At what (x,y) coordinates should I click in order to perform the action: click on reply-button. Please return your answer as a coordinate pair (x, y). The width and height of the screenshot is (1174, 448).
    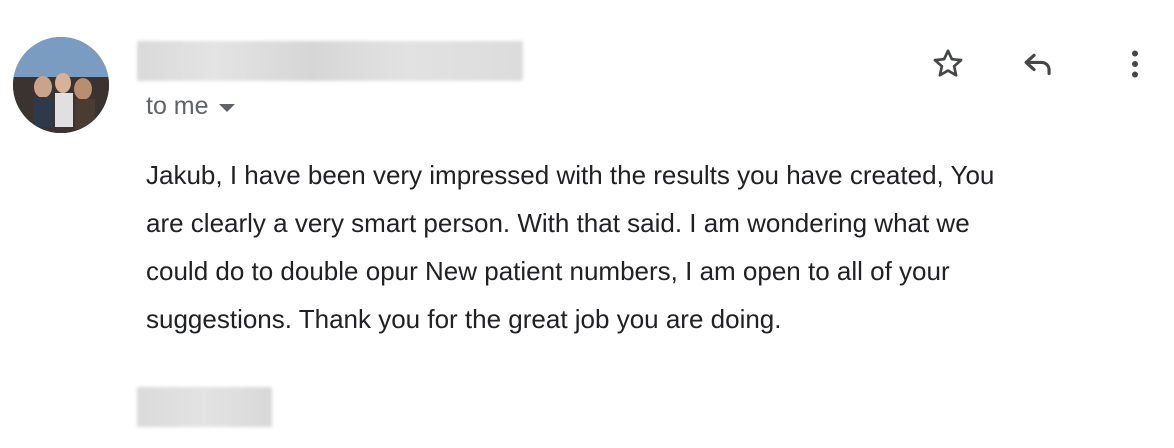
    Looking at the image, I should click on (1038, 64).